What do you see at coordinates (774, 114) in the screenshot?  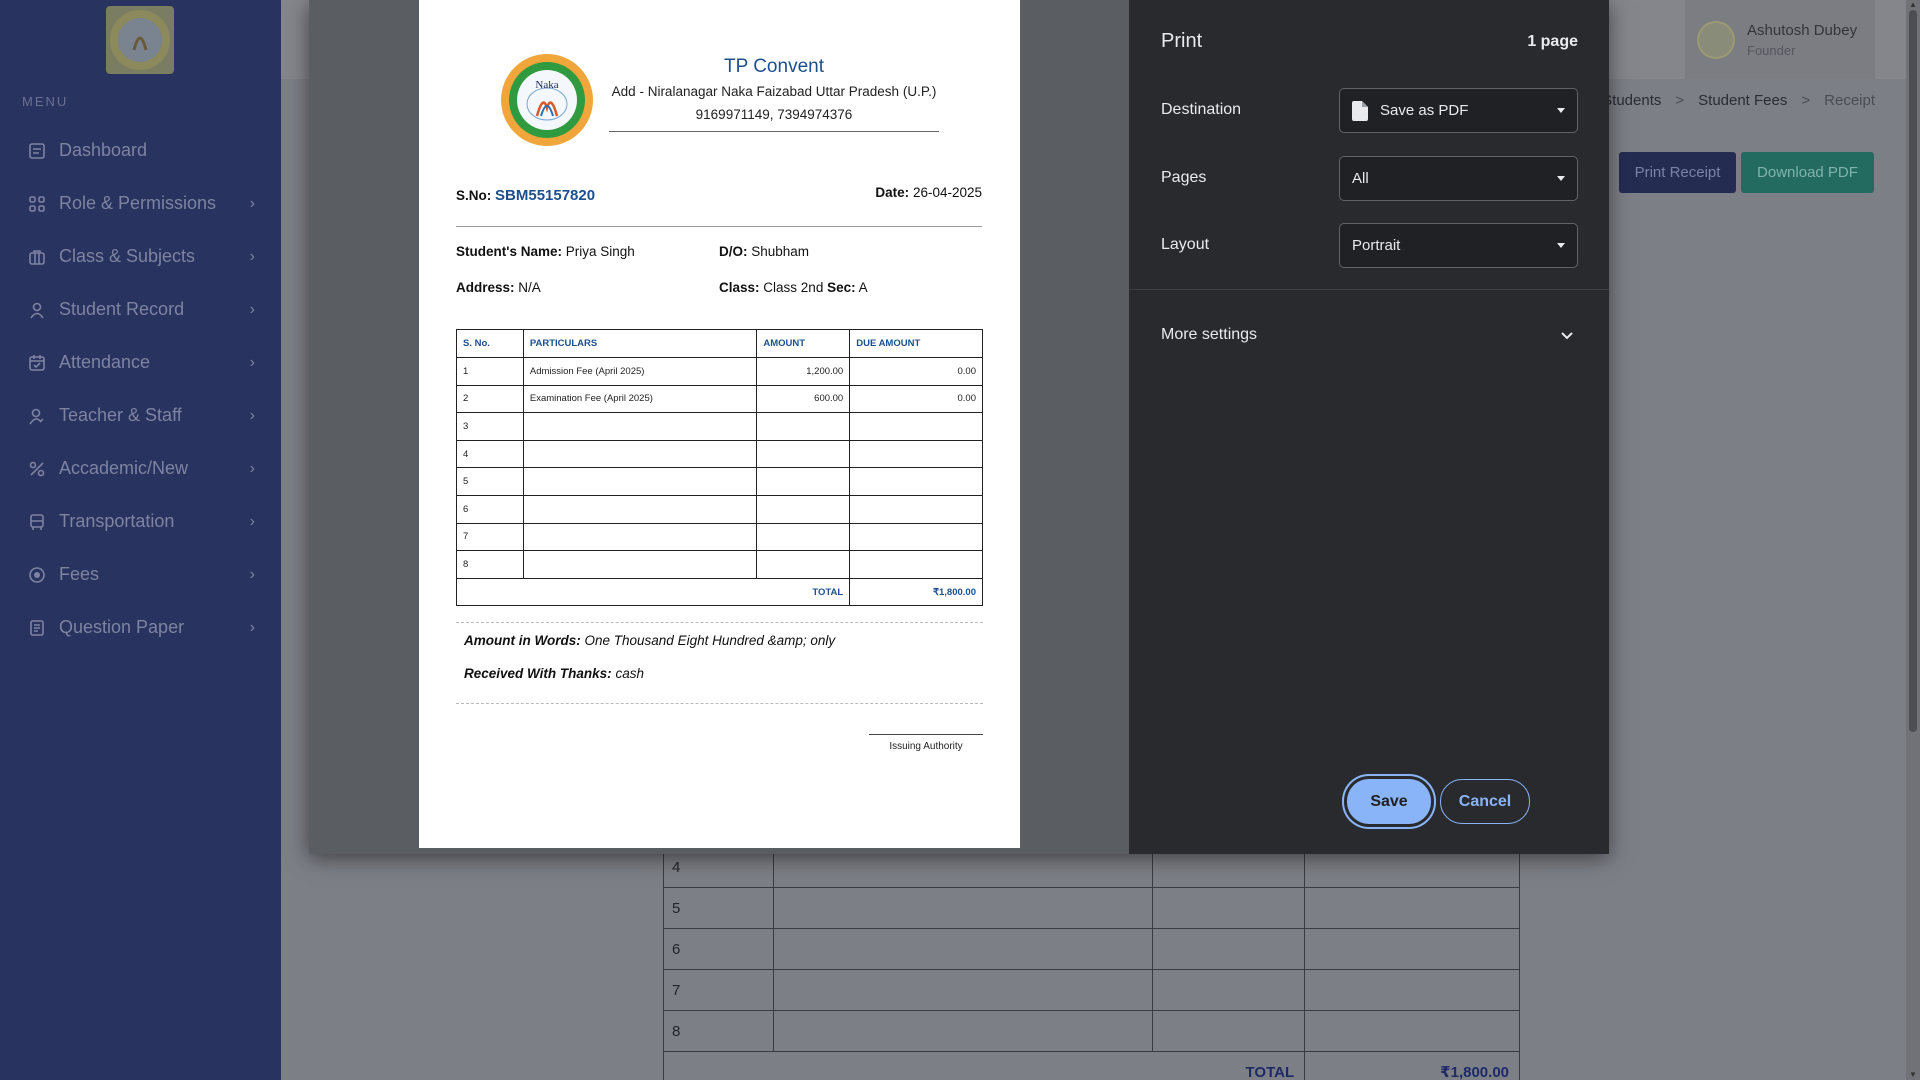 I see `school-phone: 9169971149, 7394974376` at bounding box center [774, 114].